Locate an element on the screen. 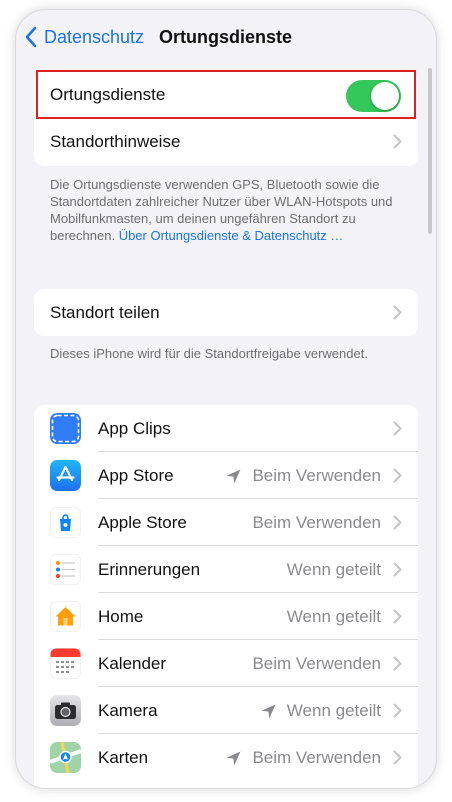 The image size is (452, 802). app-store-icon is located at coordinates (65, 475).